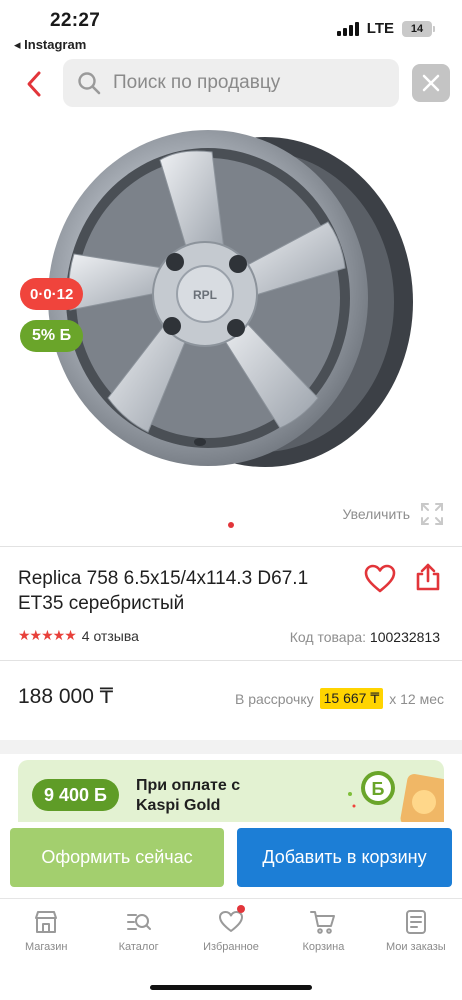 The image size is (462, 1000). Describe the element at coordinates (231, 525) in the screenshot. I see `gallery-page-indicator` at that location.